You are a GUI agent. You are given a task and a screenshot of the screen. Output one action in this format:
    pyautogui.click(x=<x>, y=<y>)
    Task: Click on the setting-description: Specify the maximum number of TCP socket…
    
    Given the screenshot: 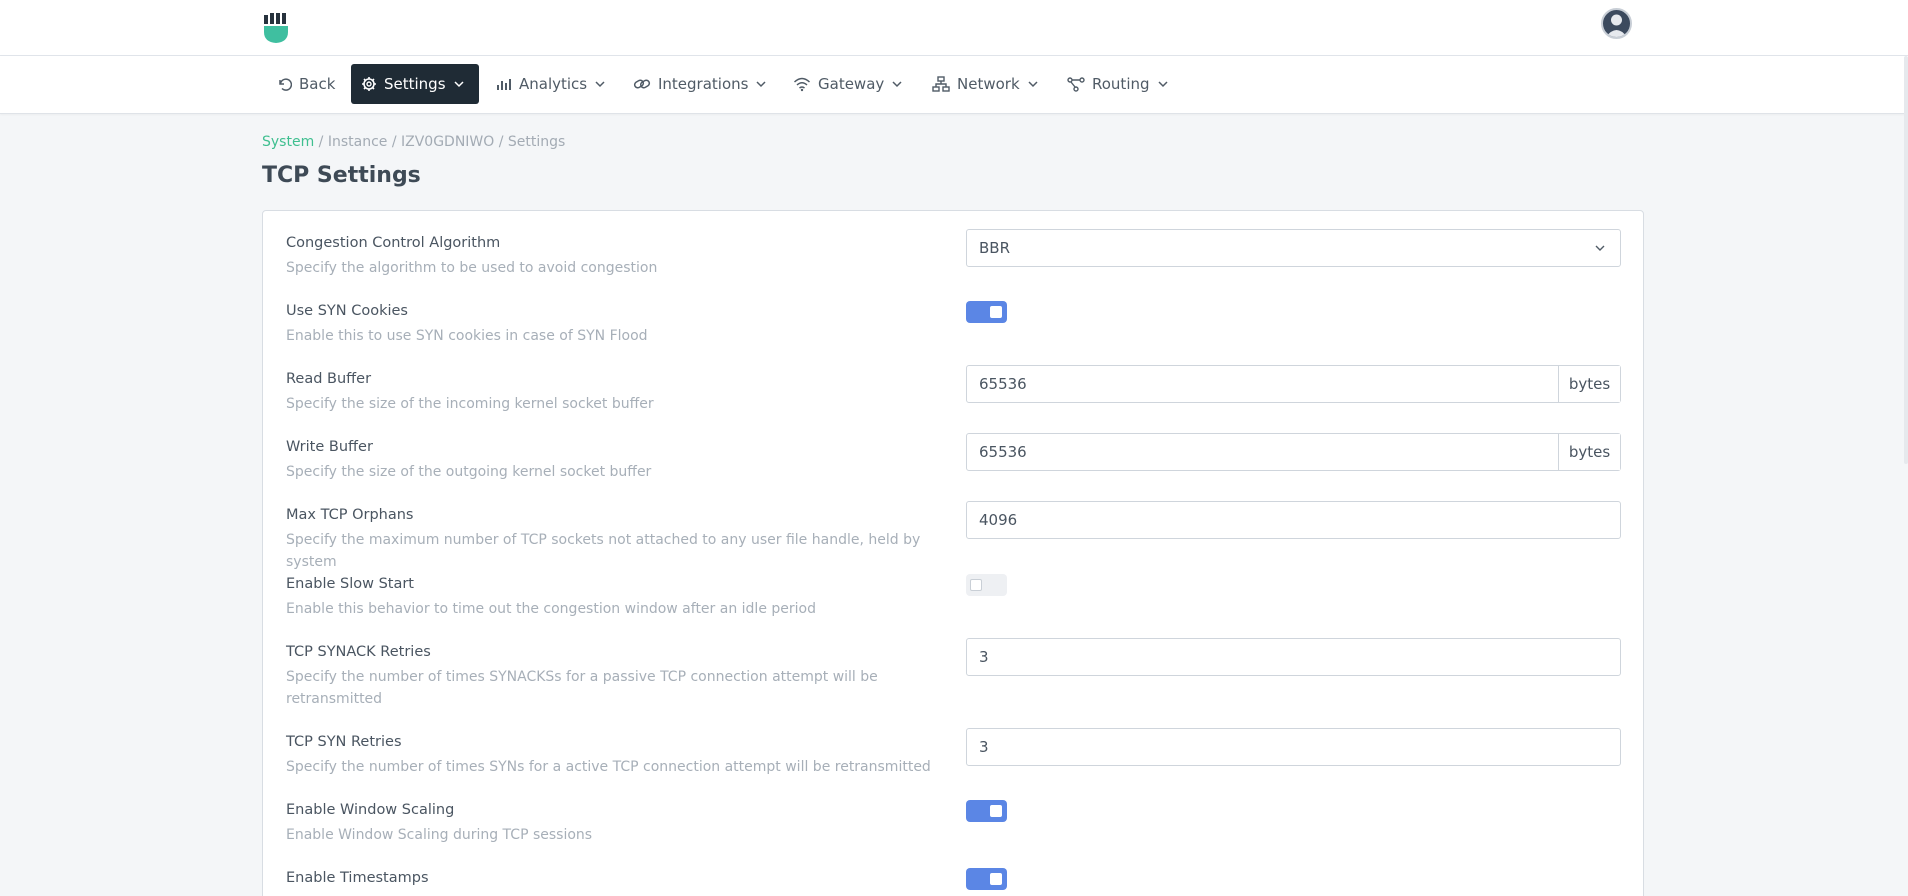 What is the action you would take?
    pyautogui.click(x=603, y=551)
    